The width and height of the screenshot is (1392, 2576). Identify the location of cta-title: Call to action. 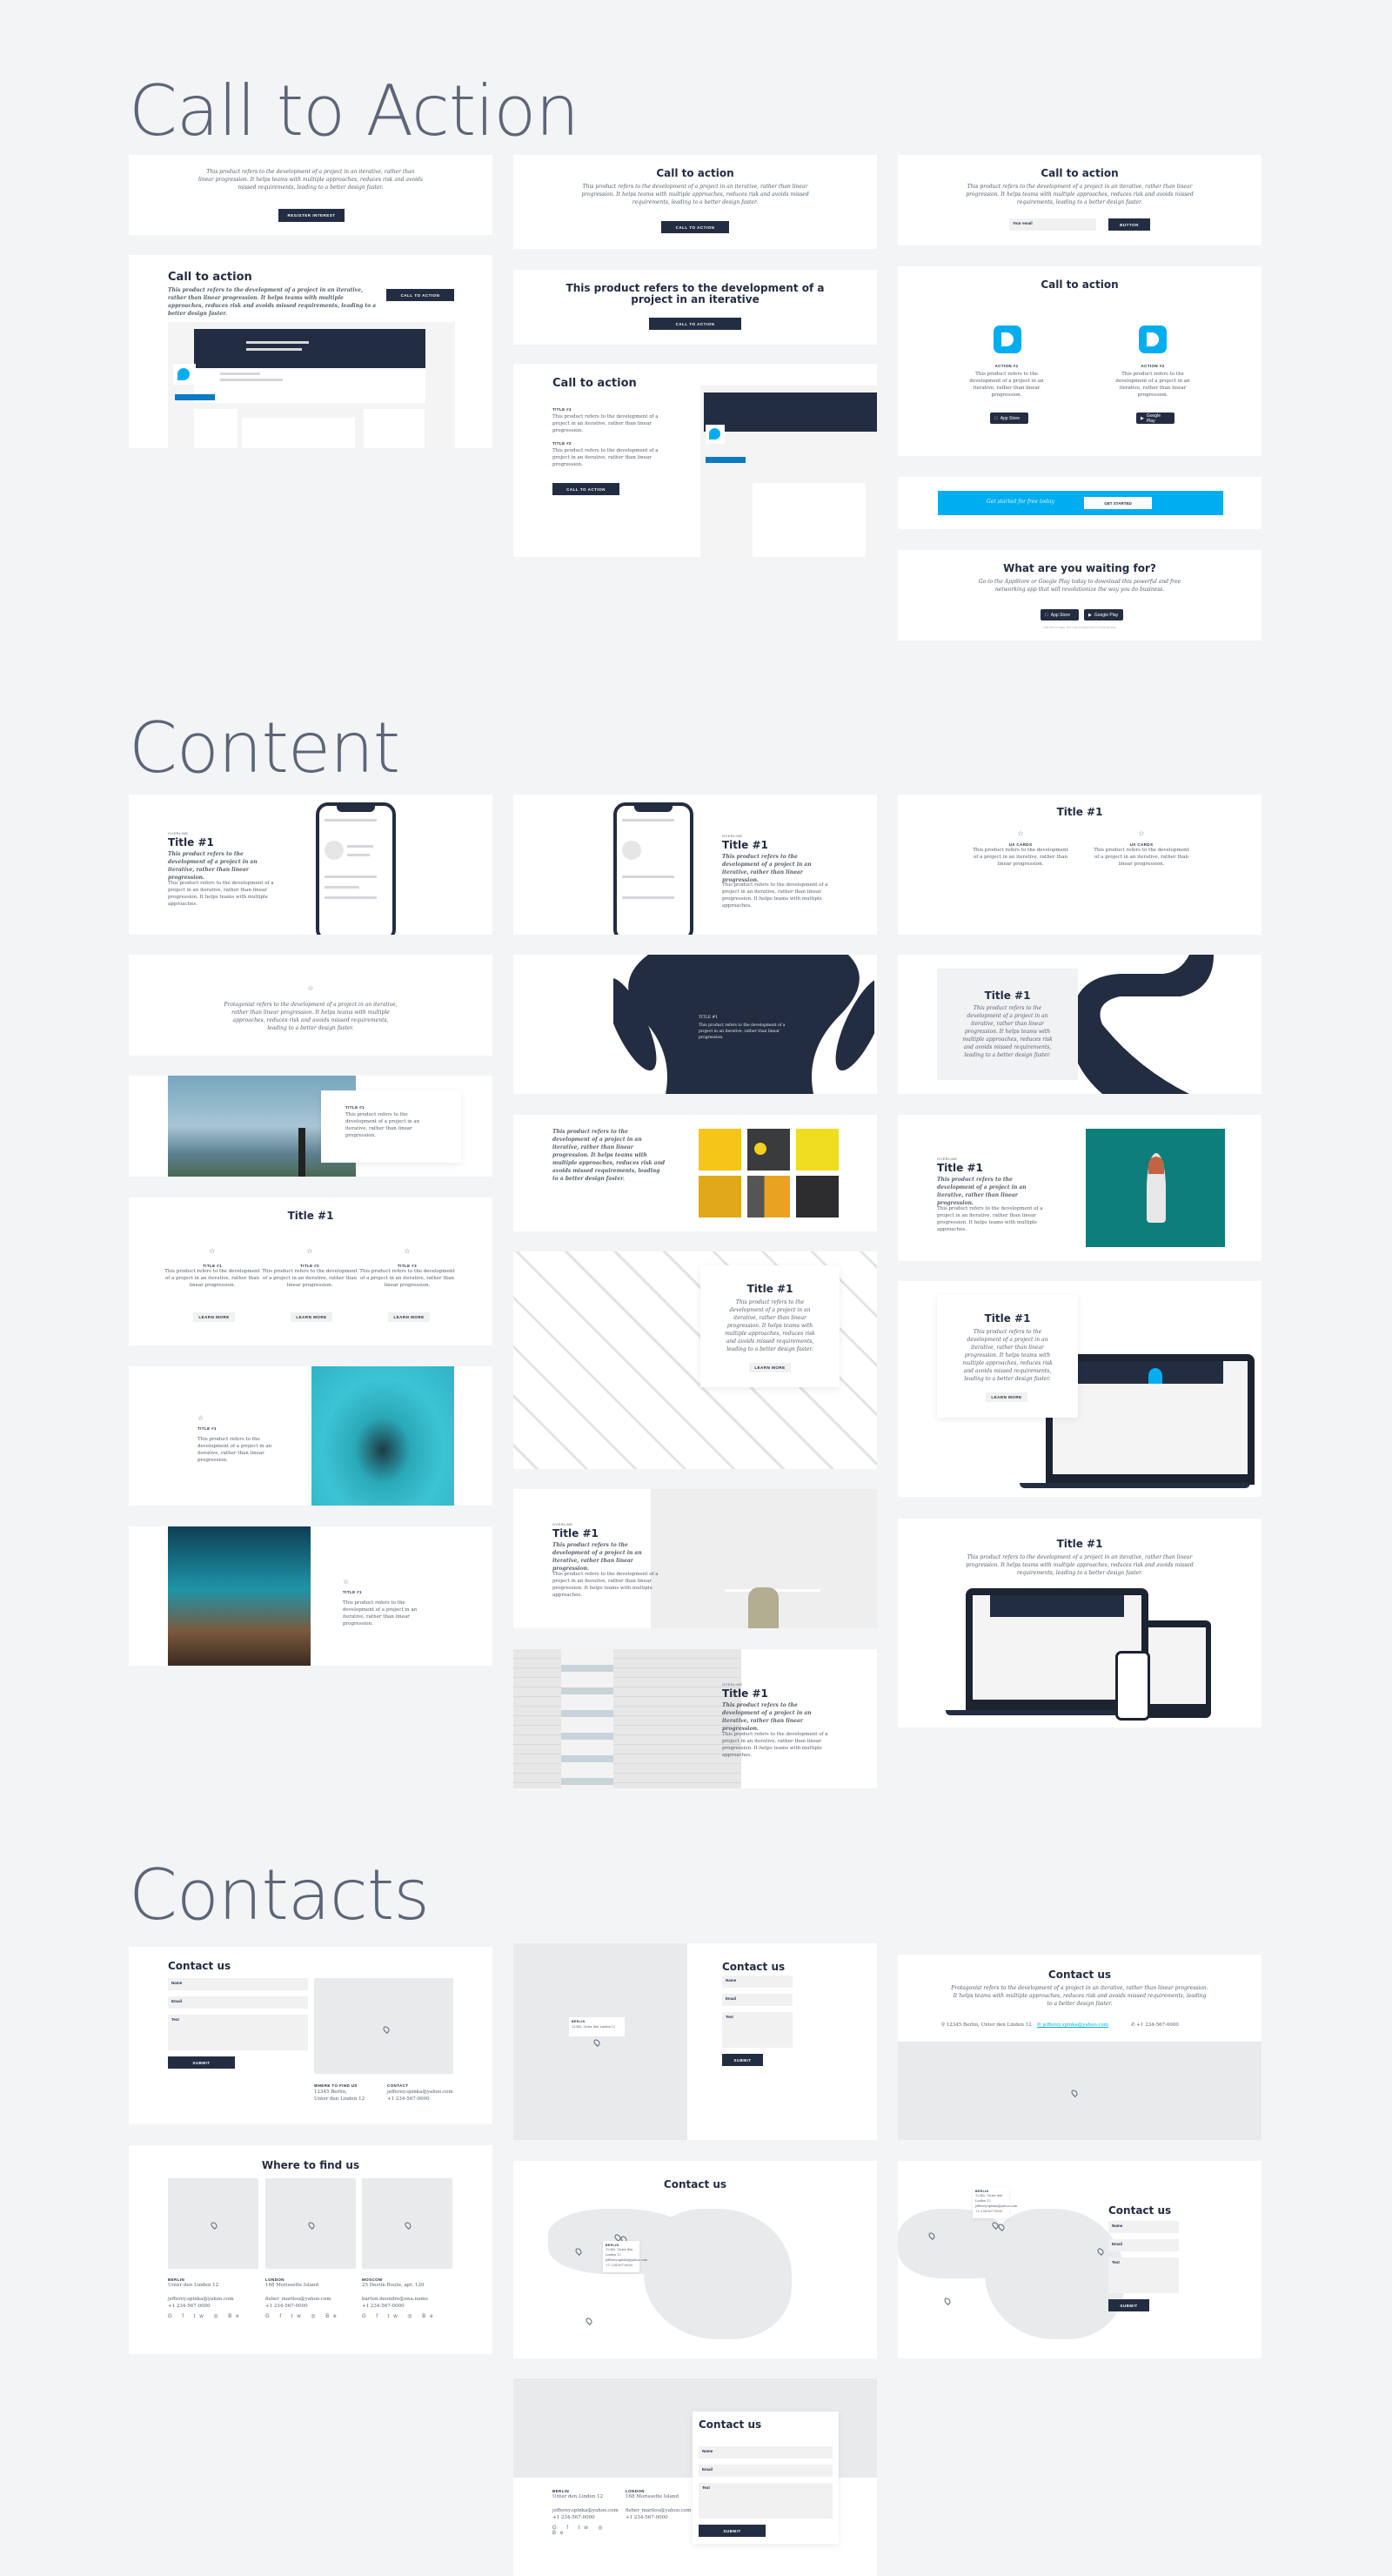
(695, 173).